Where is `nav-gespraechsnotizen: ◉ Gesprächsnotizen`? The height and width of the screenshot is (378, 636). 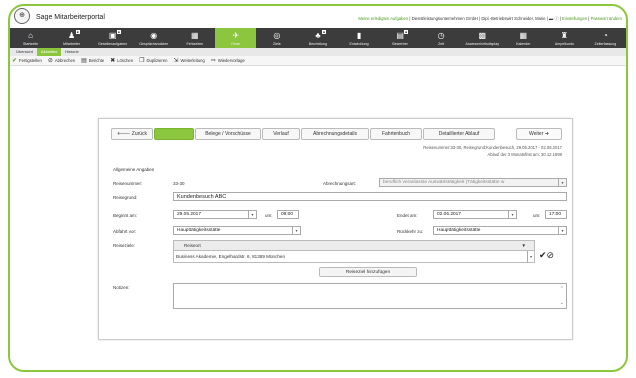 nav-gespraechsnotizen: ◉ Gesprächsnotizen is located at coordinates (153, 38).